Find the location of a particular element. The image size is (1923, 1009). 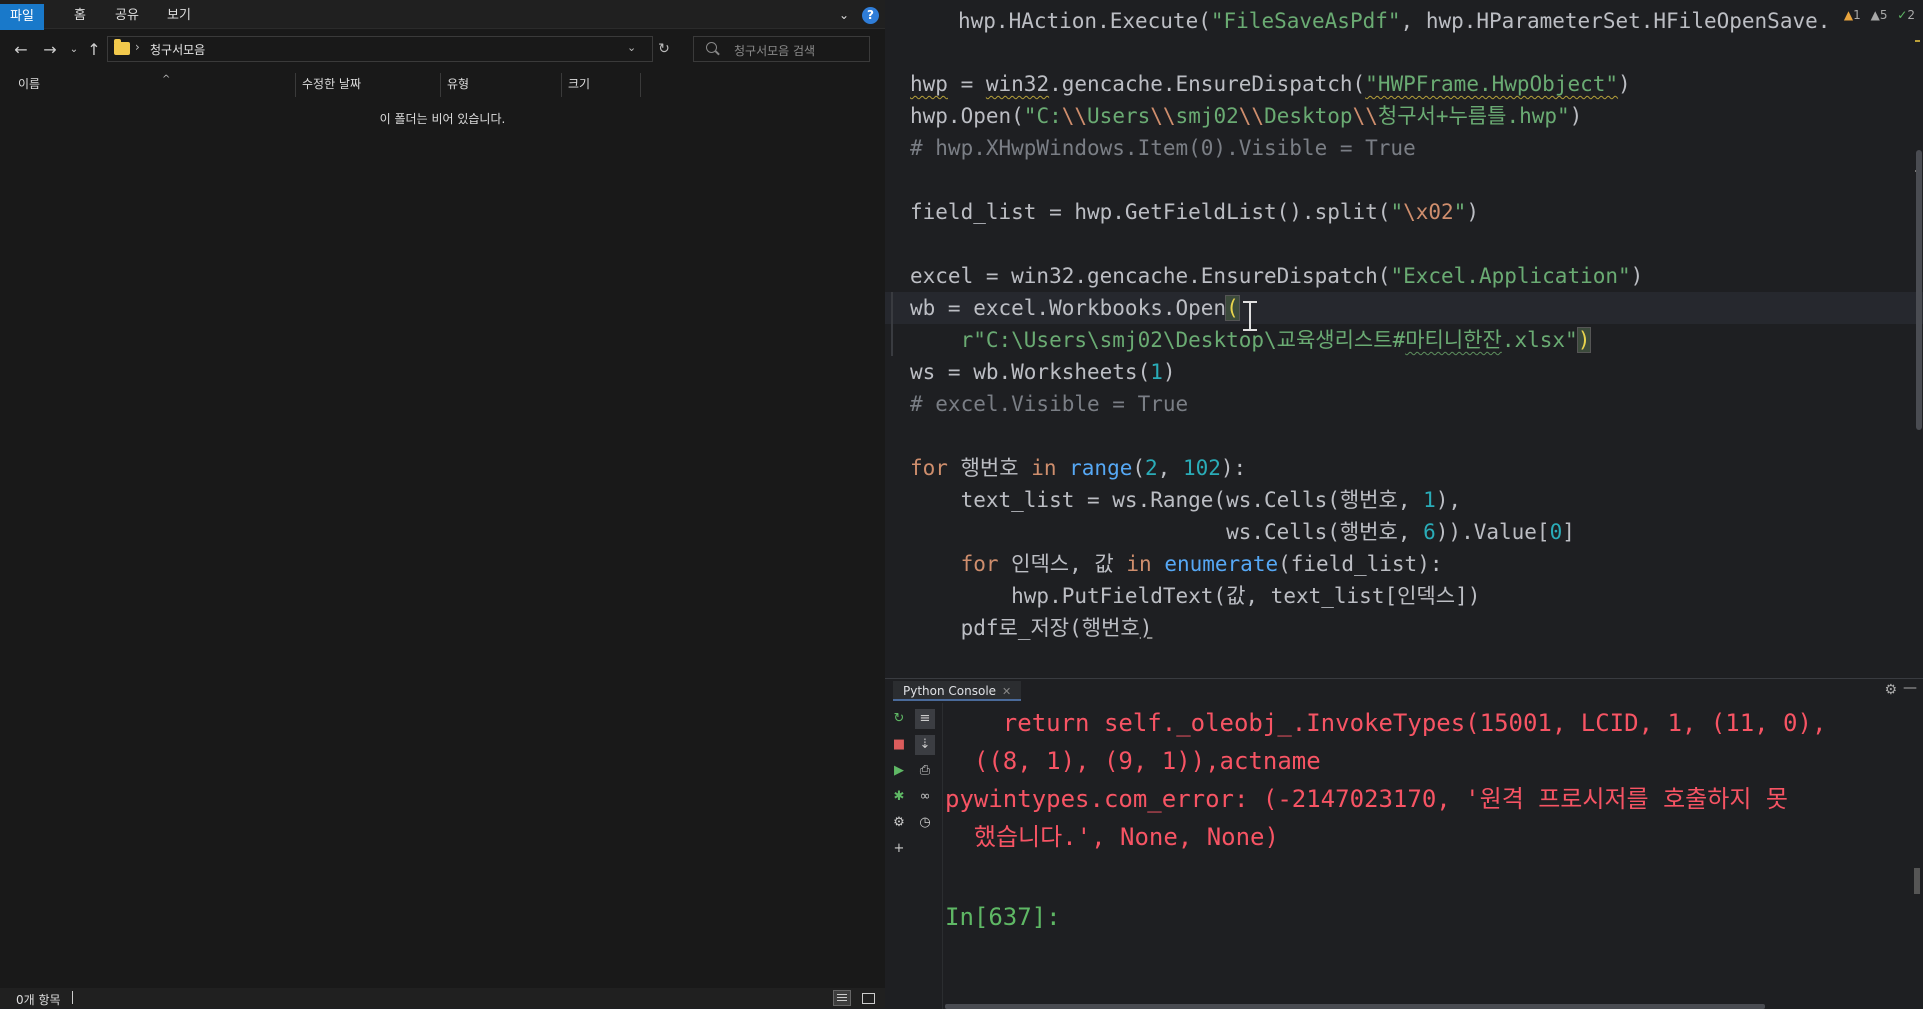

scroll-to-end-icon: ⇣ is located at coordinates (925, 745).